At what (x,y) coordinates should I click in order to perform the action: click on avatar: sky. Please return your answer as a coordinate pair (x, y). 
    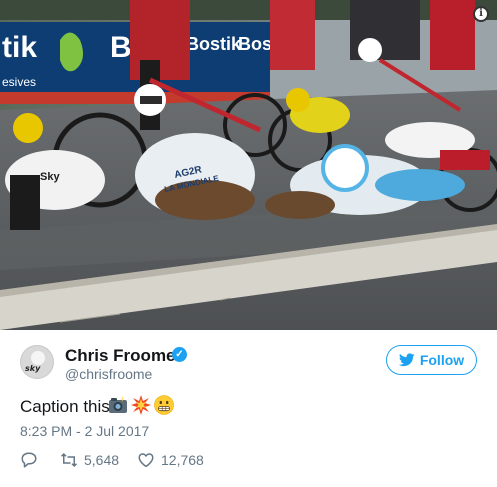
    Looking at the image, I should click on (37, 362).